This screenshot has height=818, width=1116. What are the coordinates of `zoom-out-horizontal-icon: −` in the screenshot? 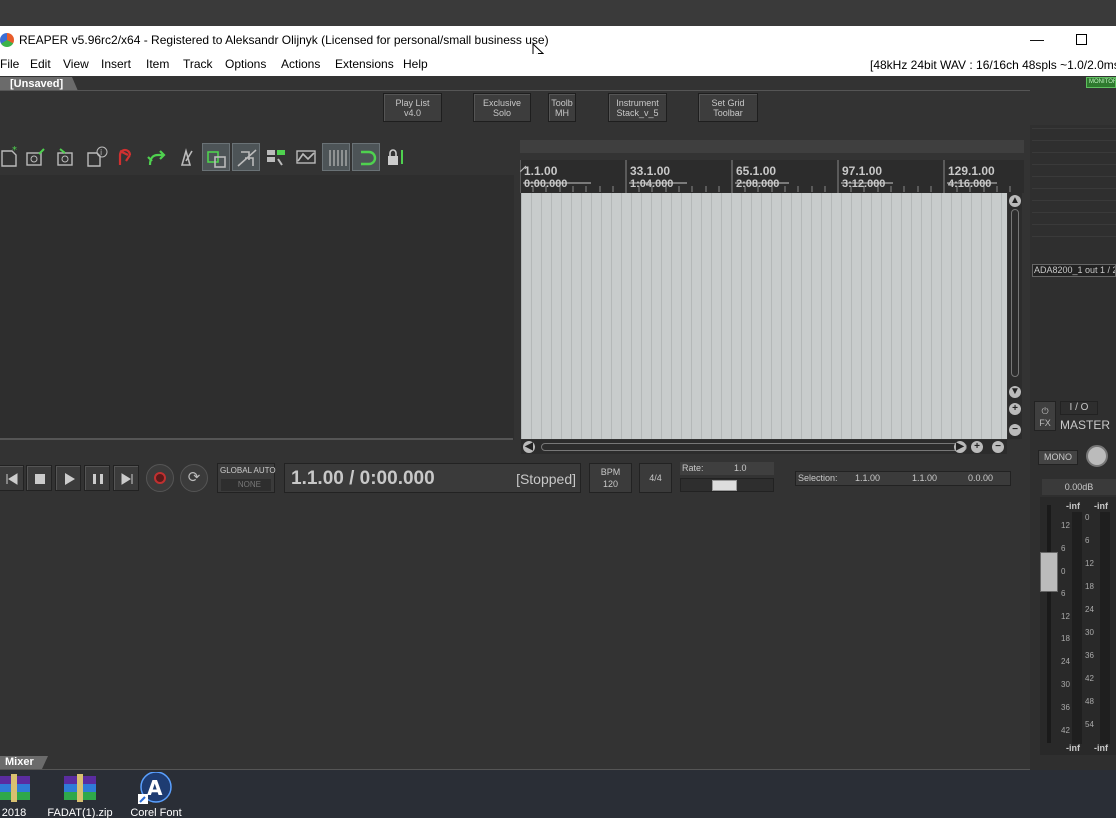 It's located at (998, 447).